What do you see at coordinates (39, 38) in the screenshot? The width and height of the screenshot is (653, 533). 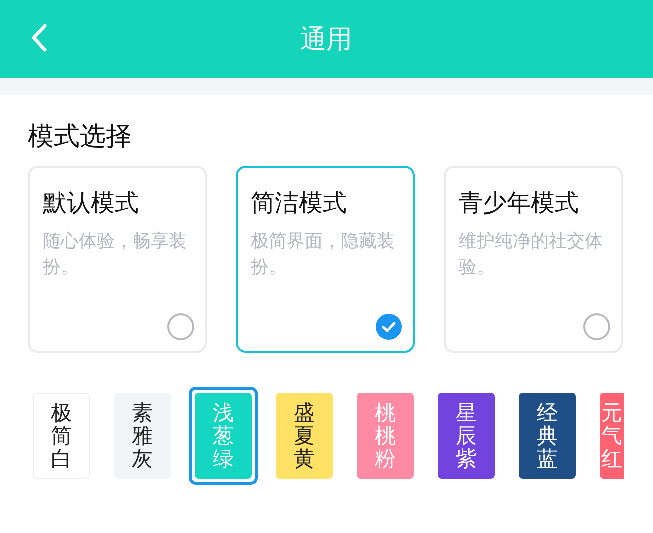 I see `back-icon` at bounding box center [39, 38].